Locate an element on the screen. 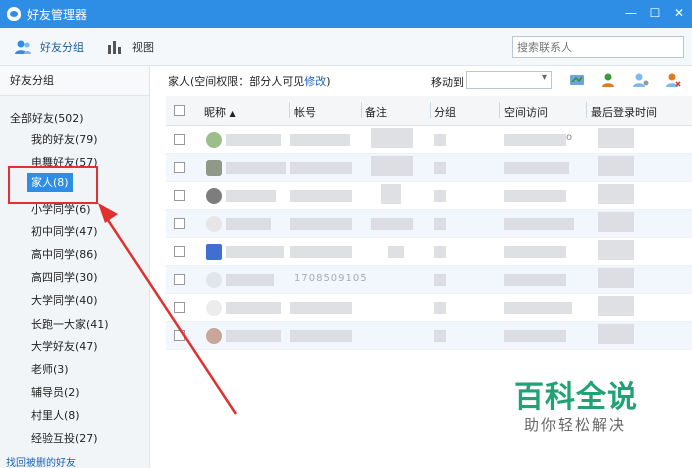 Image resolution: width=692 pixels, height=468 pixels. qq-logo-icon is located at coordinates (14, 14).